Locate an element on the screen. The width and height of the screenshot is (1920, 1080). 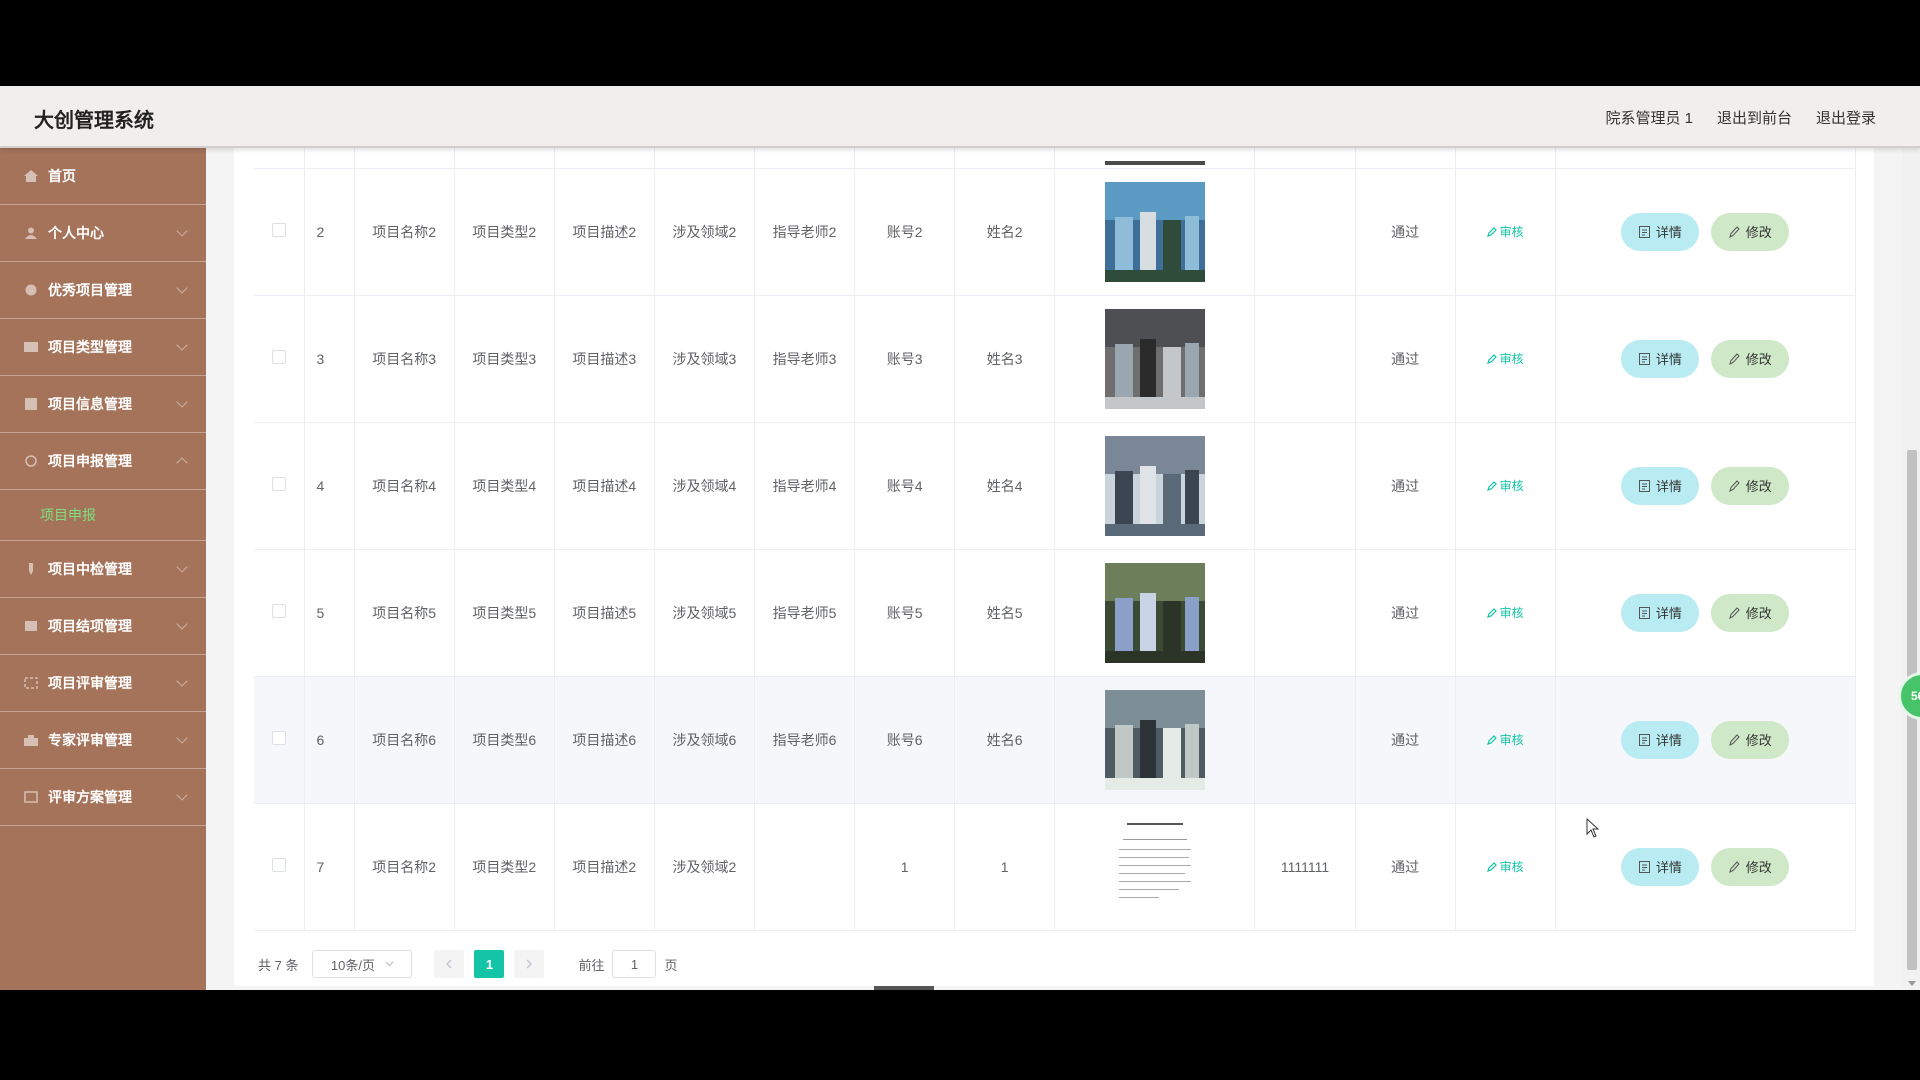
sidebar-item-personal: 个人中心 is located at coordinates (103, 233).